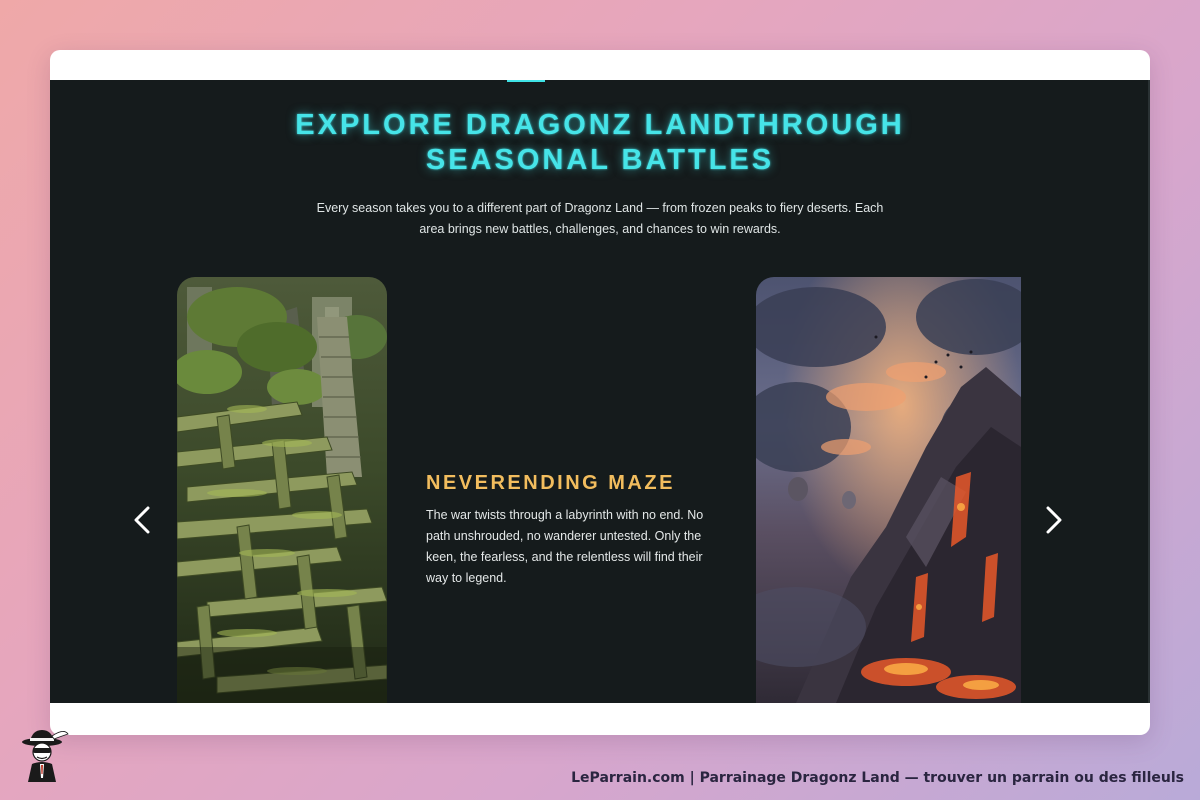  Describe the element at coordinates (600, 125) in the screenshot. I see `headline-line-1: EXPLORE DRAGONZ LANDTHROUGH` at that location.